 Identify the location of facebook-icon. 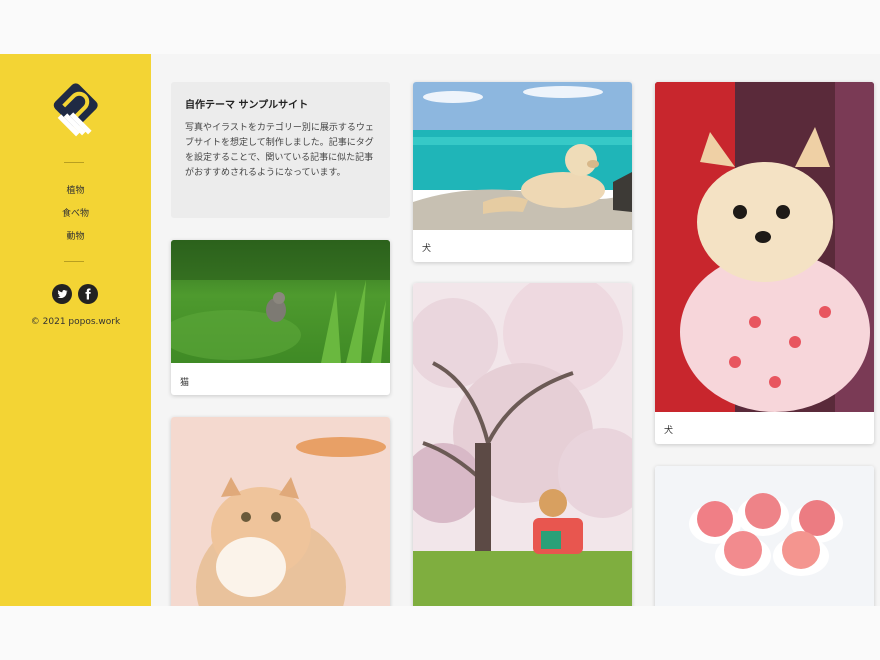
(88, 294).